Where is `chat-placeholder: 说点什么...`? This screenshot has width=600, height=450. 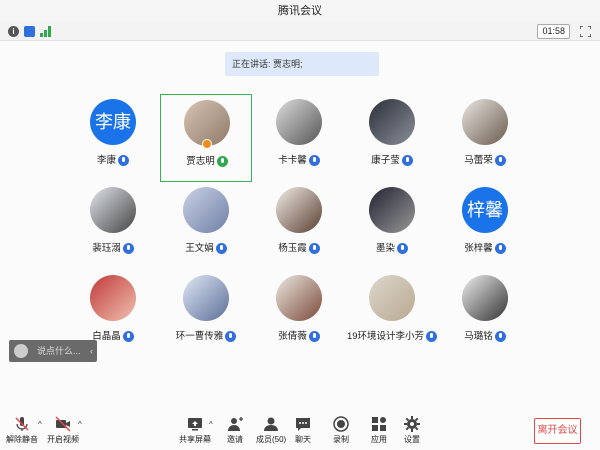
chat-placeholder: 说点什么... is located at coordinates (59, 351).